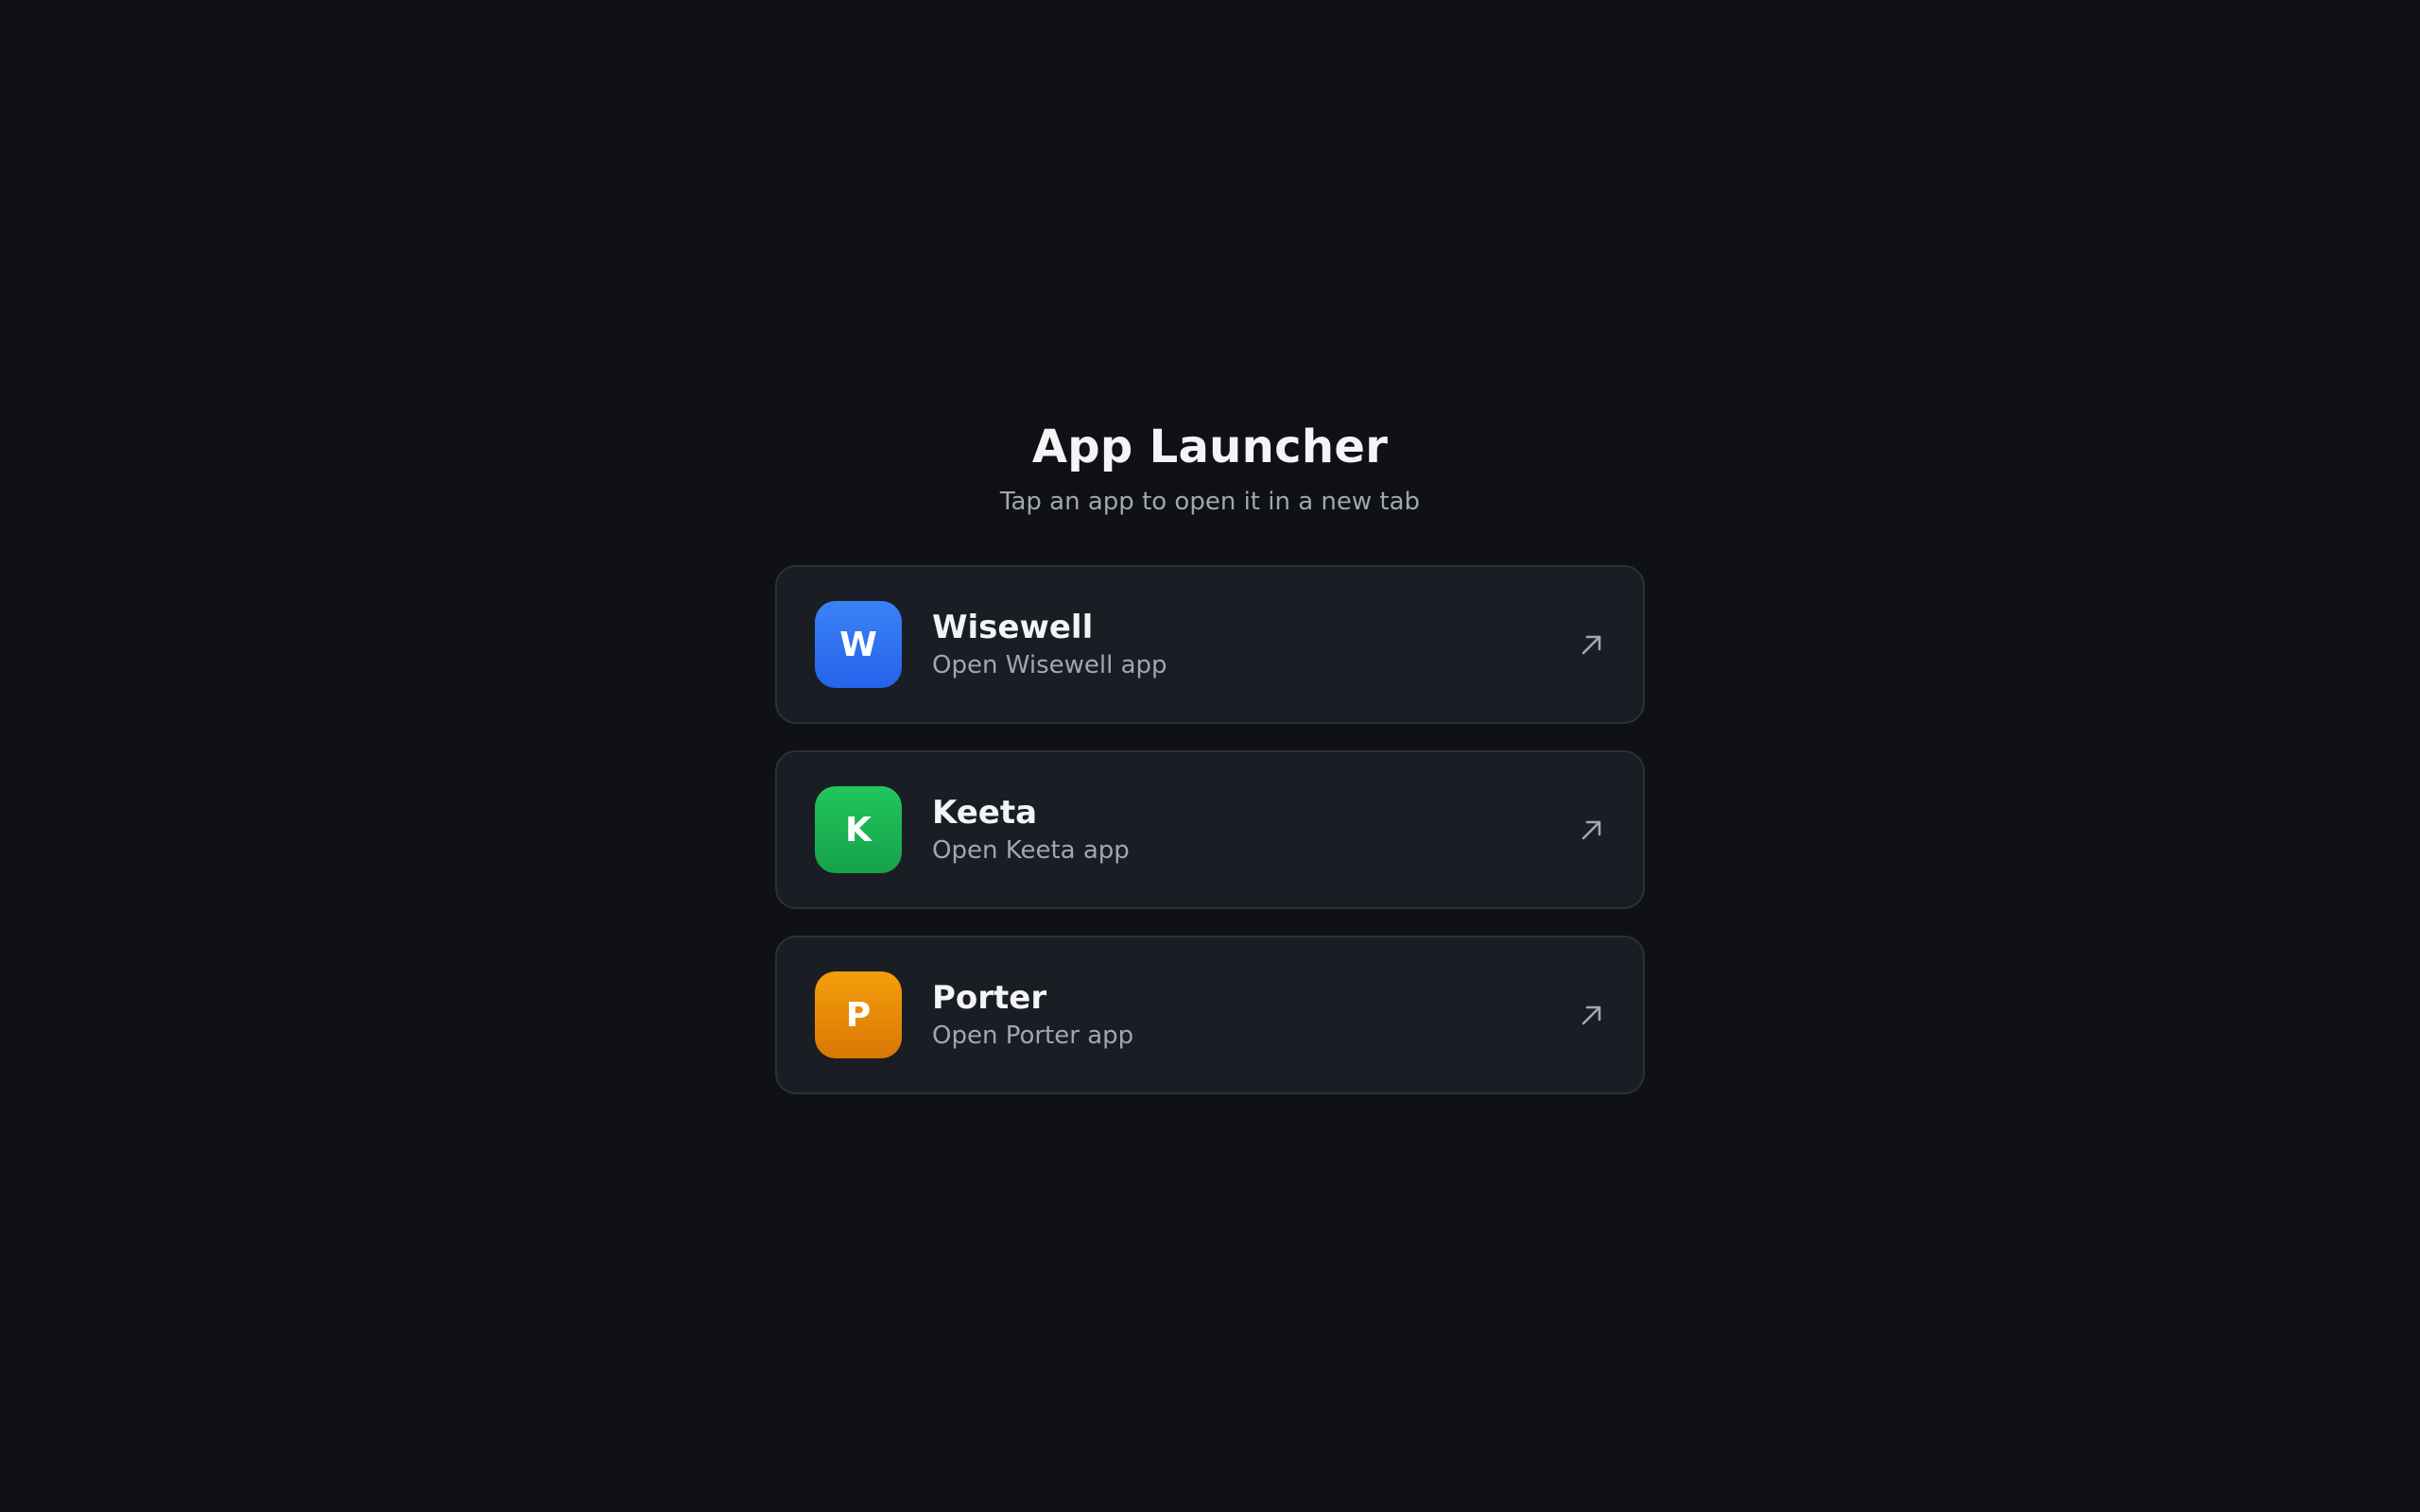 This screenshot has height=1512, width=2420. I want to click on app-text: Porter Open Porter app, so click(1032, 1015).